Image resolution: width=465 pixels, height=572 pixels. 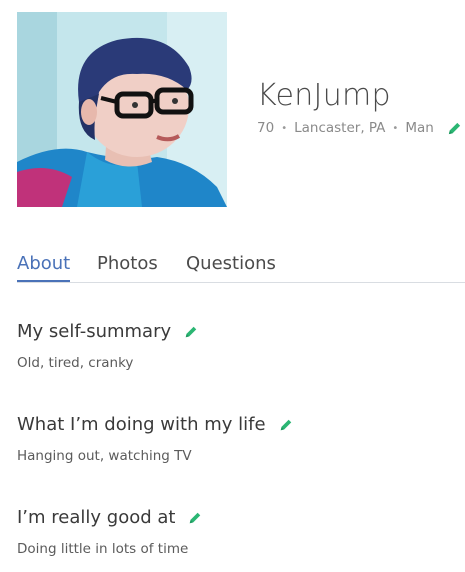 What do you see at coordinates (324, 95) in the screenshot?
I see `username: KenJump` at bounding box center [324, 95].